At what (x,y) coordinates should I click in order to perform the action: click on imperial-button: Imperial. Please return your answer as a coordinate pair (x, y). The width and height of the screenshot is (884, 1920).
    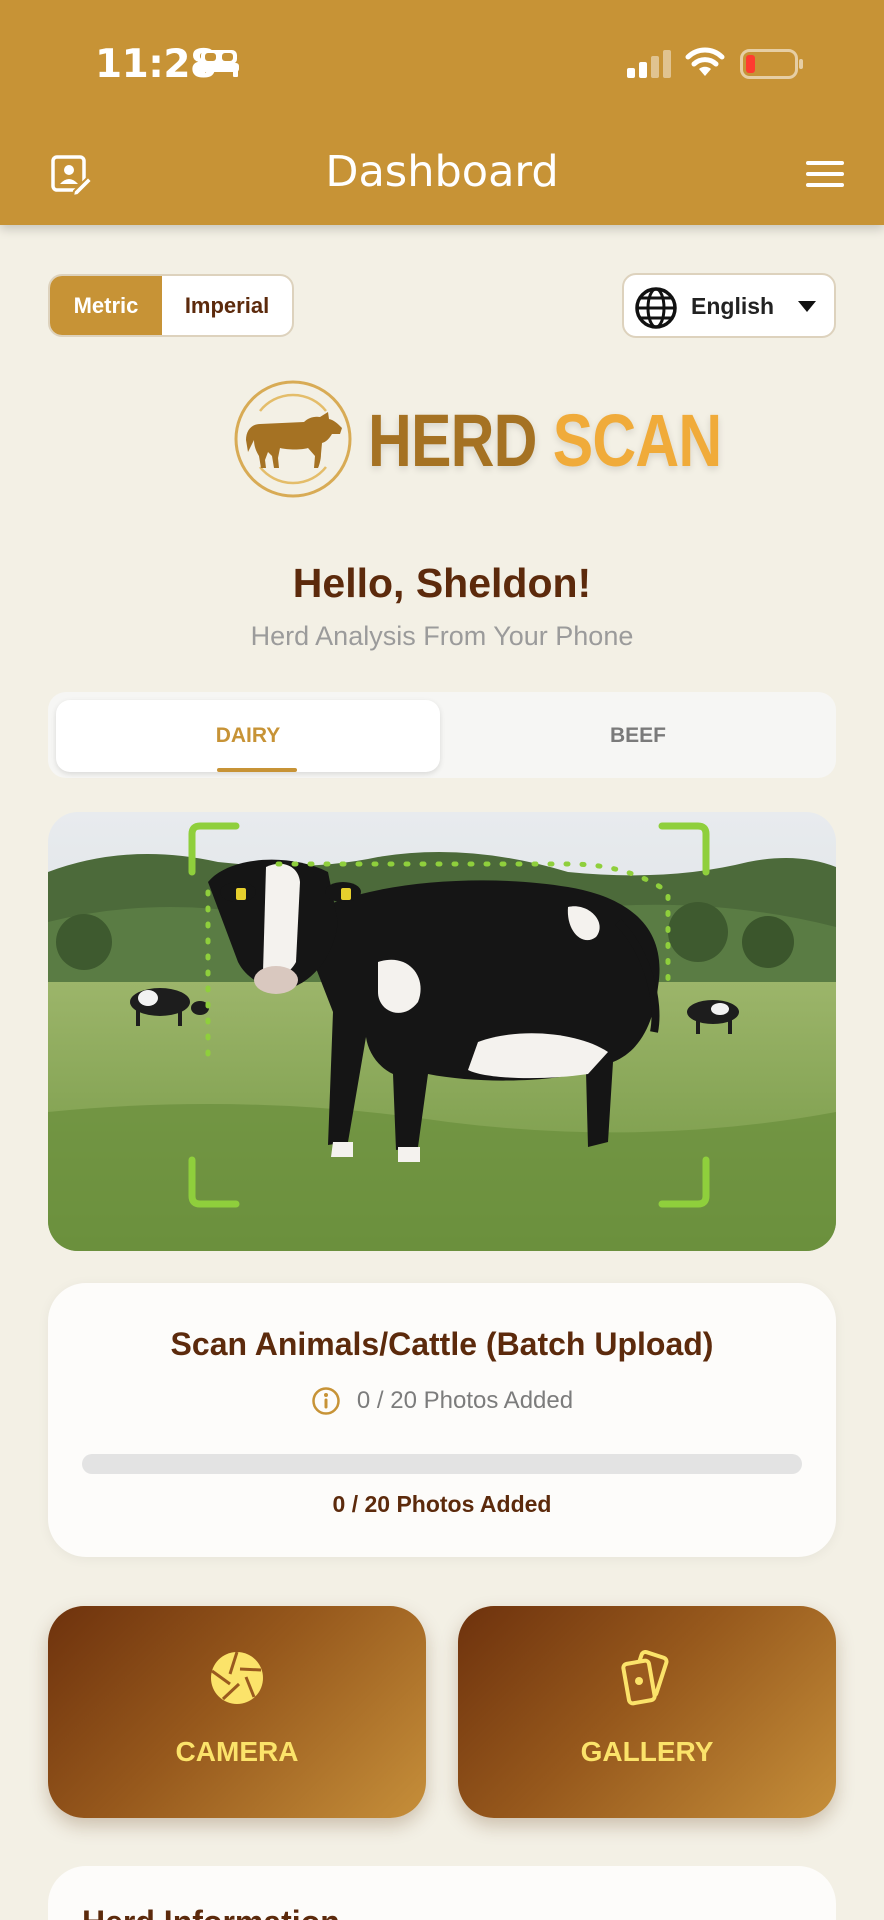
    Looking at the image, I should click on (227, 305).